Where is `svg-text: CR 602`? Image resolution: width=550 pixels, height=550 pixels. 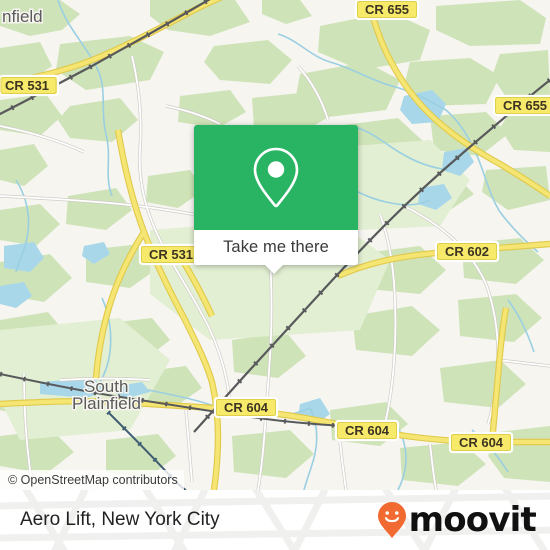
svg-text: CR 602 is located at coordinates (467, 251).